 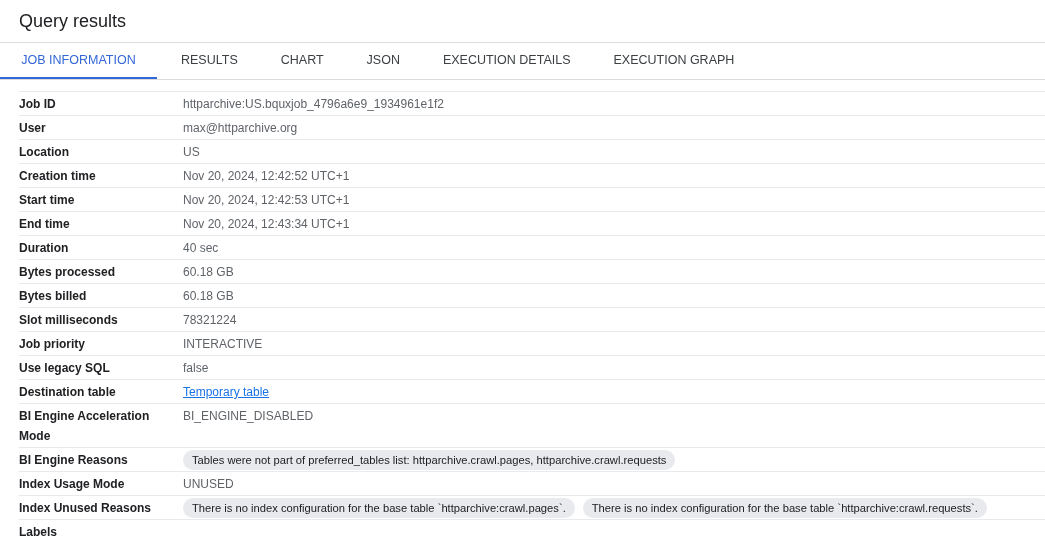 I want to click on field-label: Duration, so click(x=44, y=248).